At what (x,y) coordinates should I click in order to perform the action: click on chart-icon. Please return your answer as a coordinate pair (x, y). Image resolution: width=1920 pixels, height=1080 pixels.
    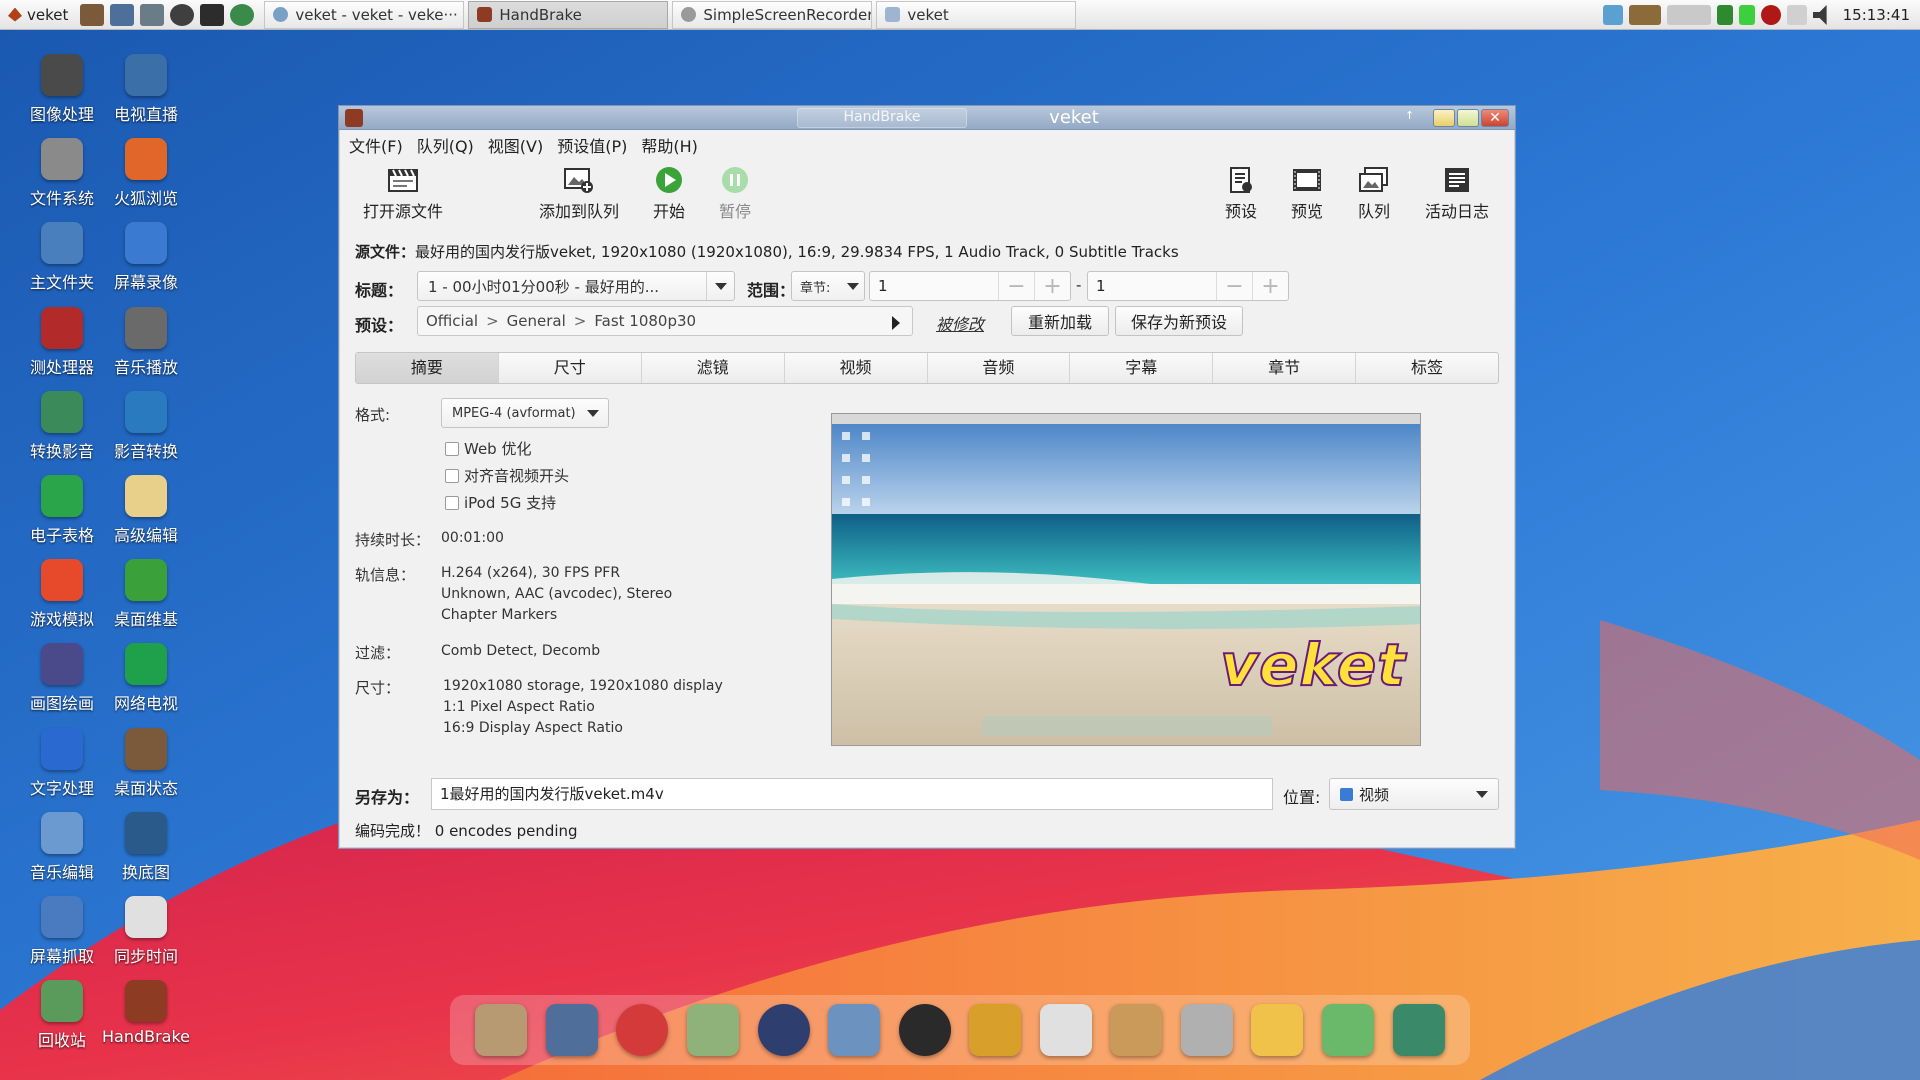
    Looking at the image, I should click on (1065, 1030).